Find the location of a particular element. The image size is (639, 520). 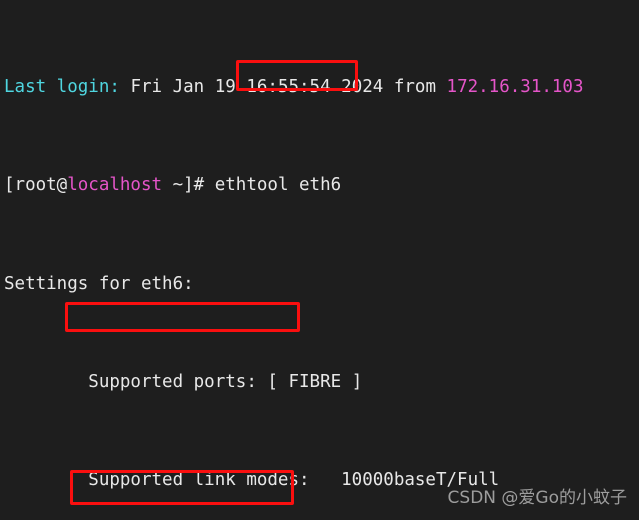

supported-ports-label: Supported ports: is located at coordinates (136, 381).